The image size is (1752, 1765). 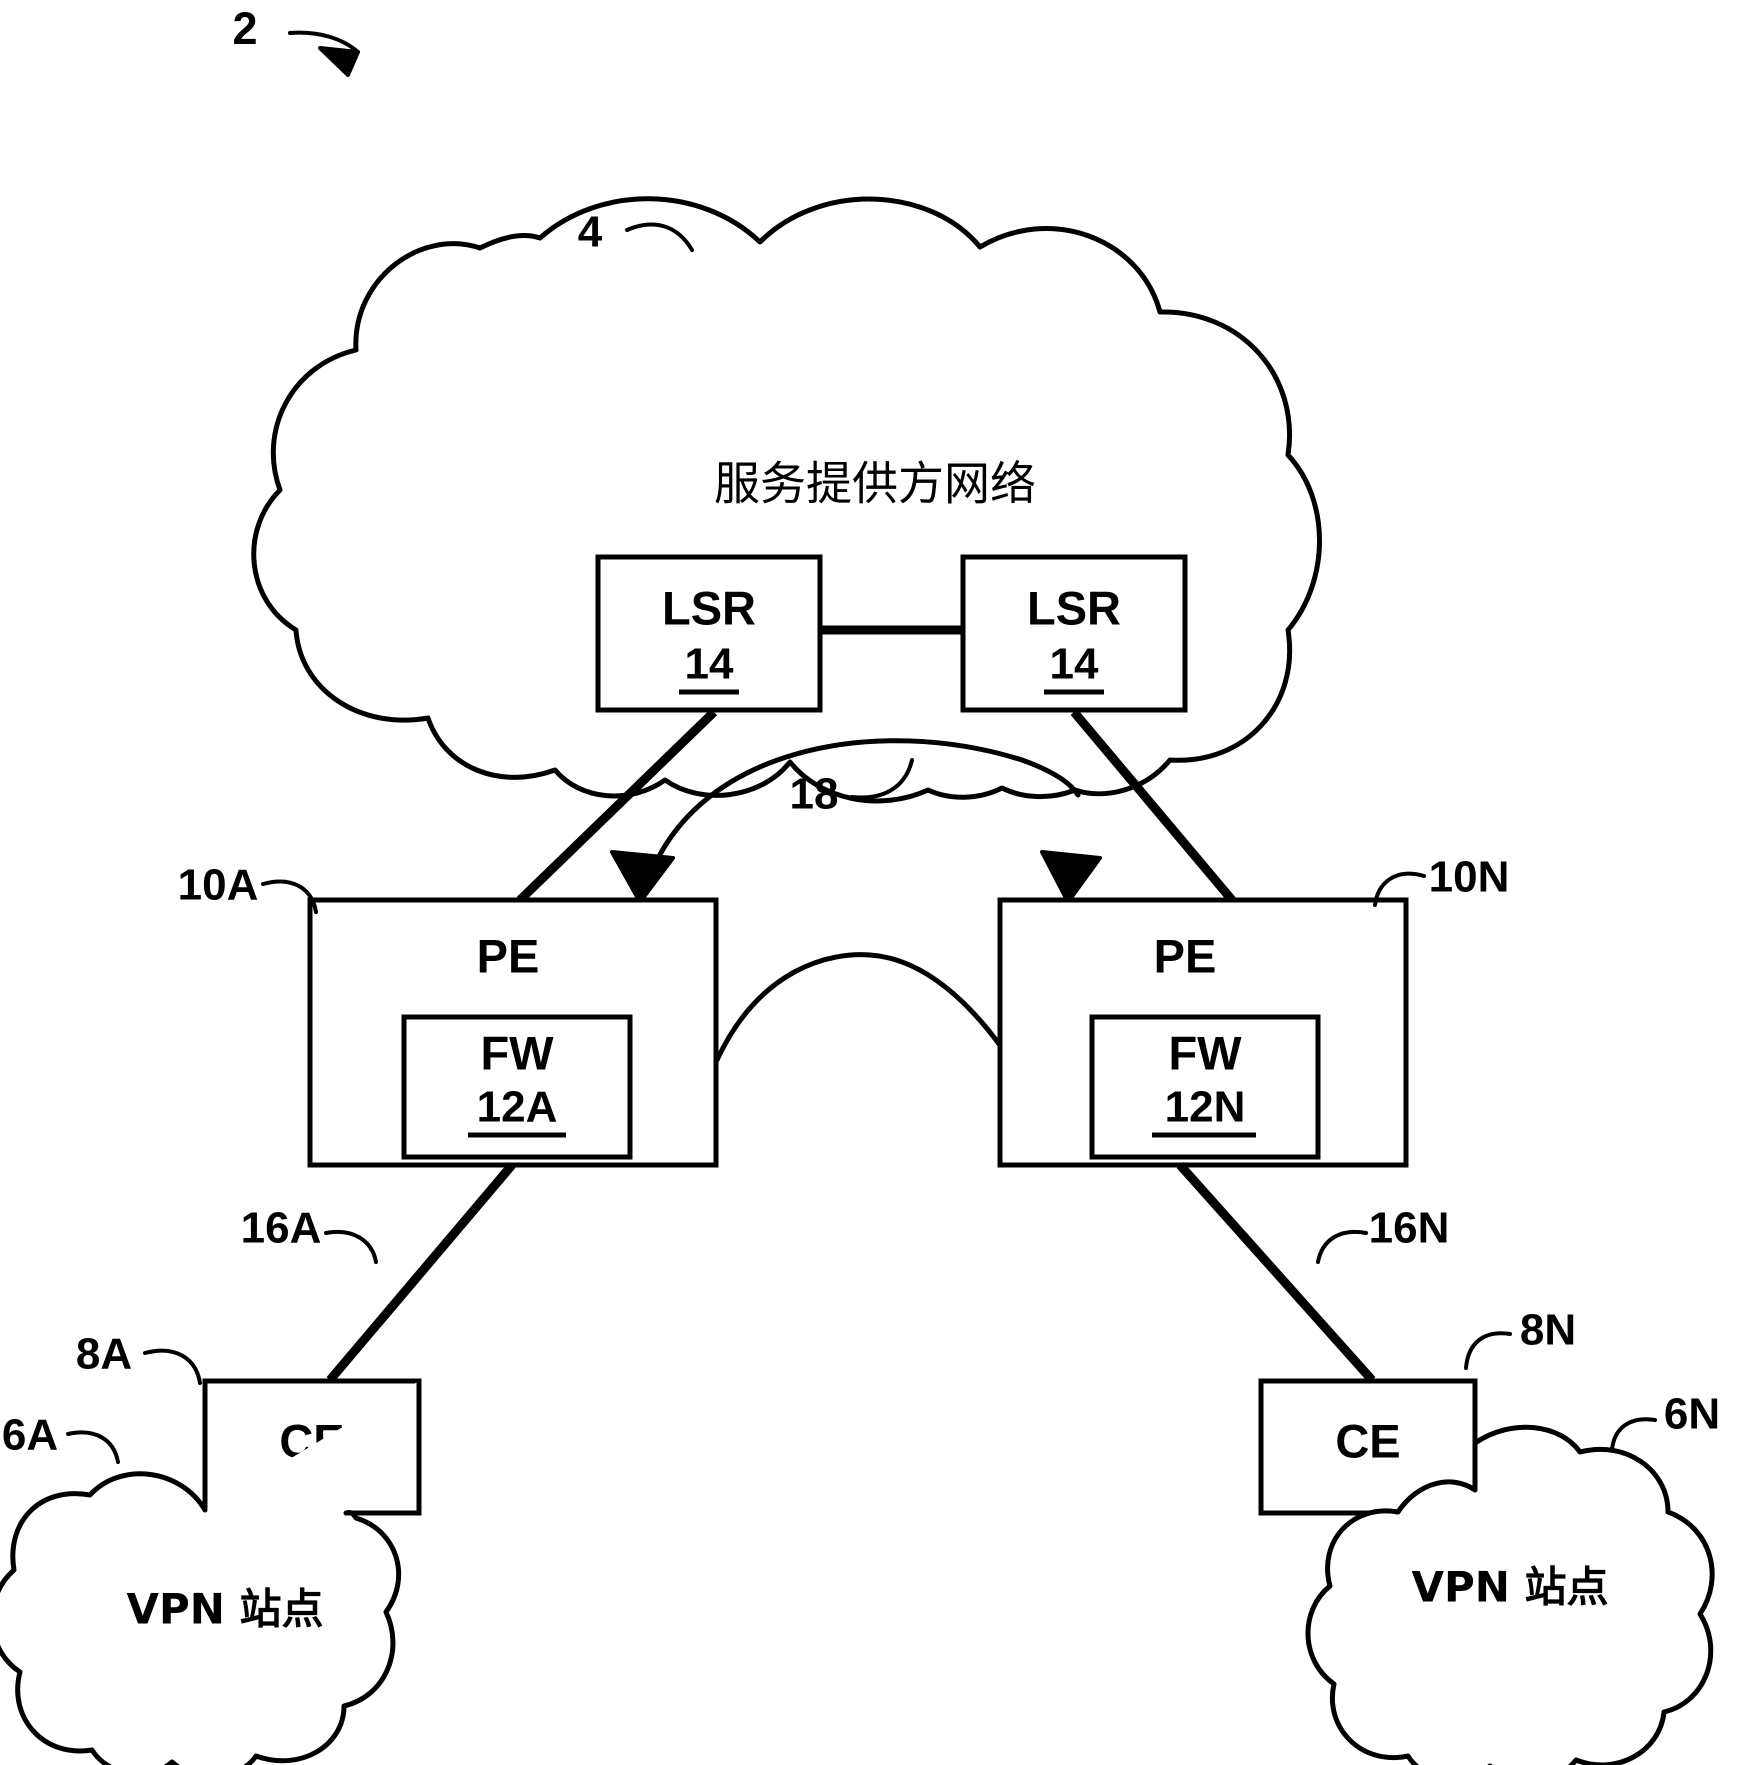 What do you see at coordinates (1276, 1272) in the screenshot?
I see `access-link-right` at bounding box center [1276, 1272].